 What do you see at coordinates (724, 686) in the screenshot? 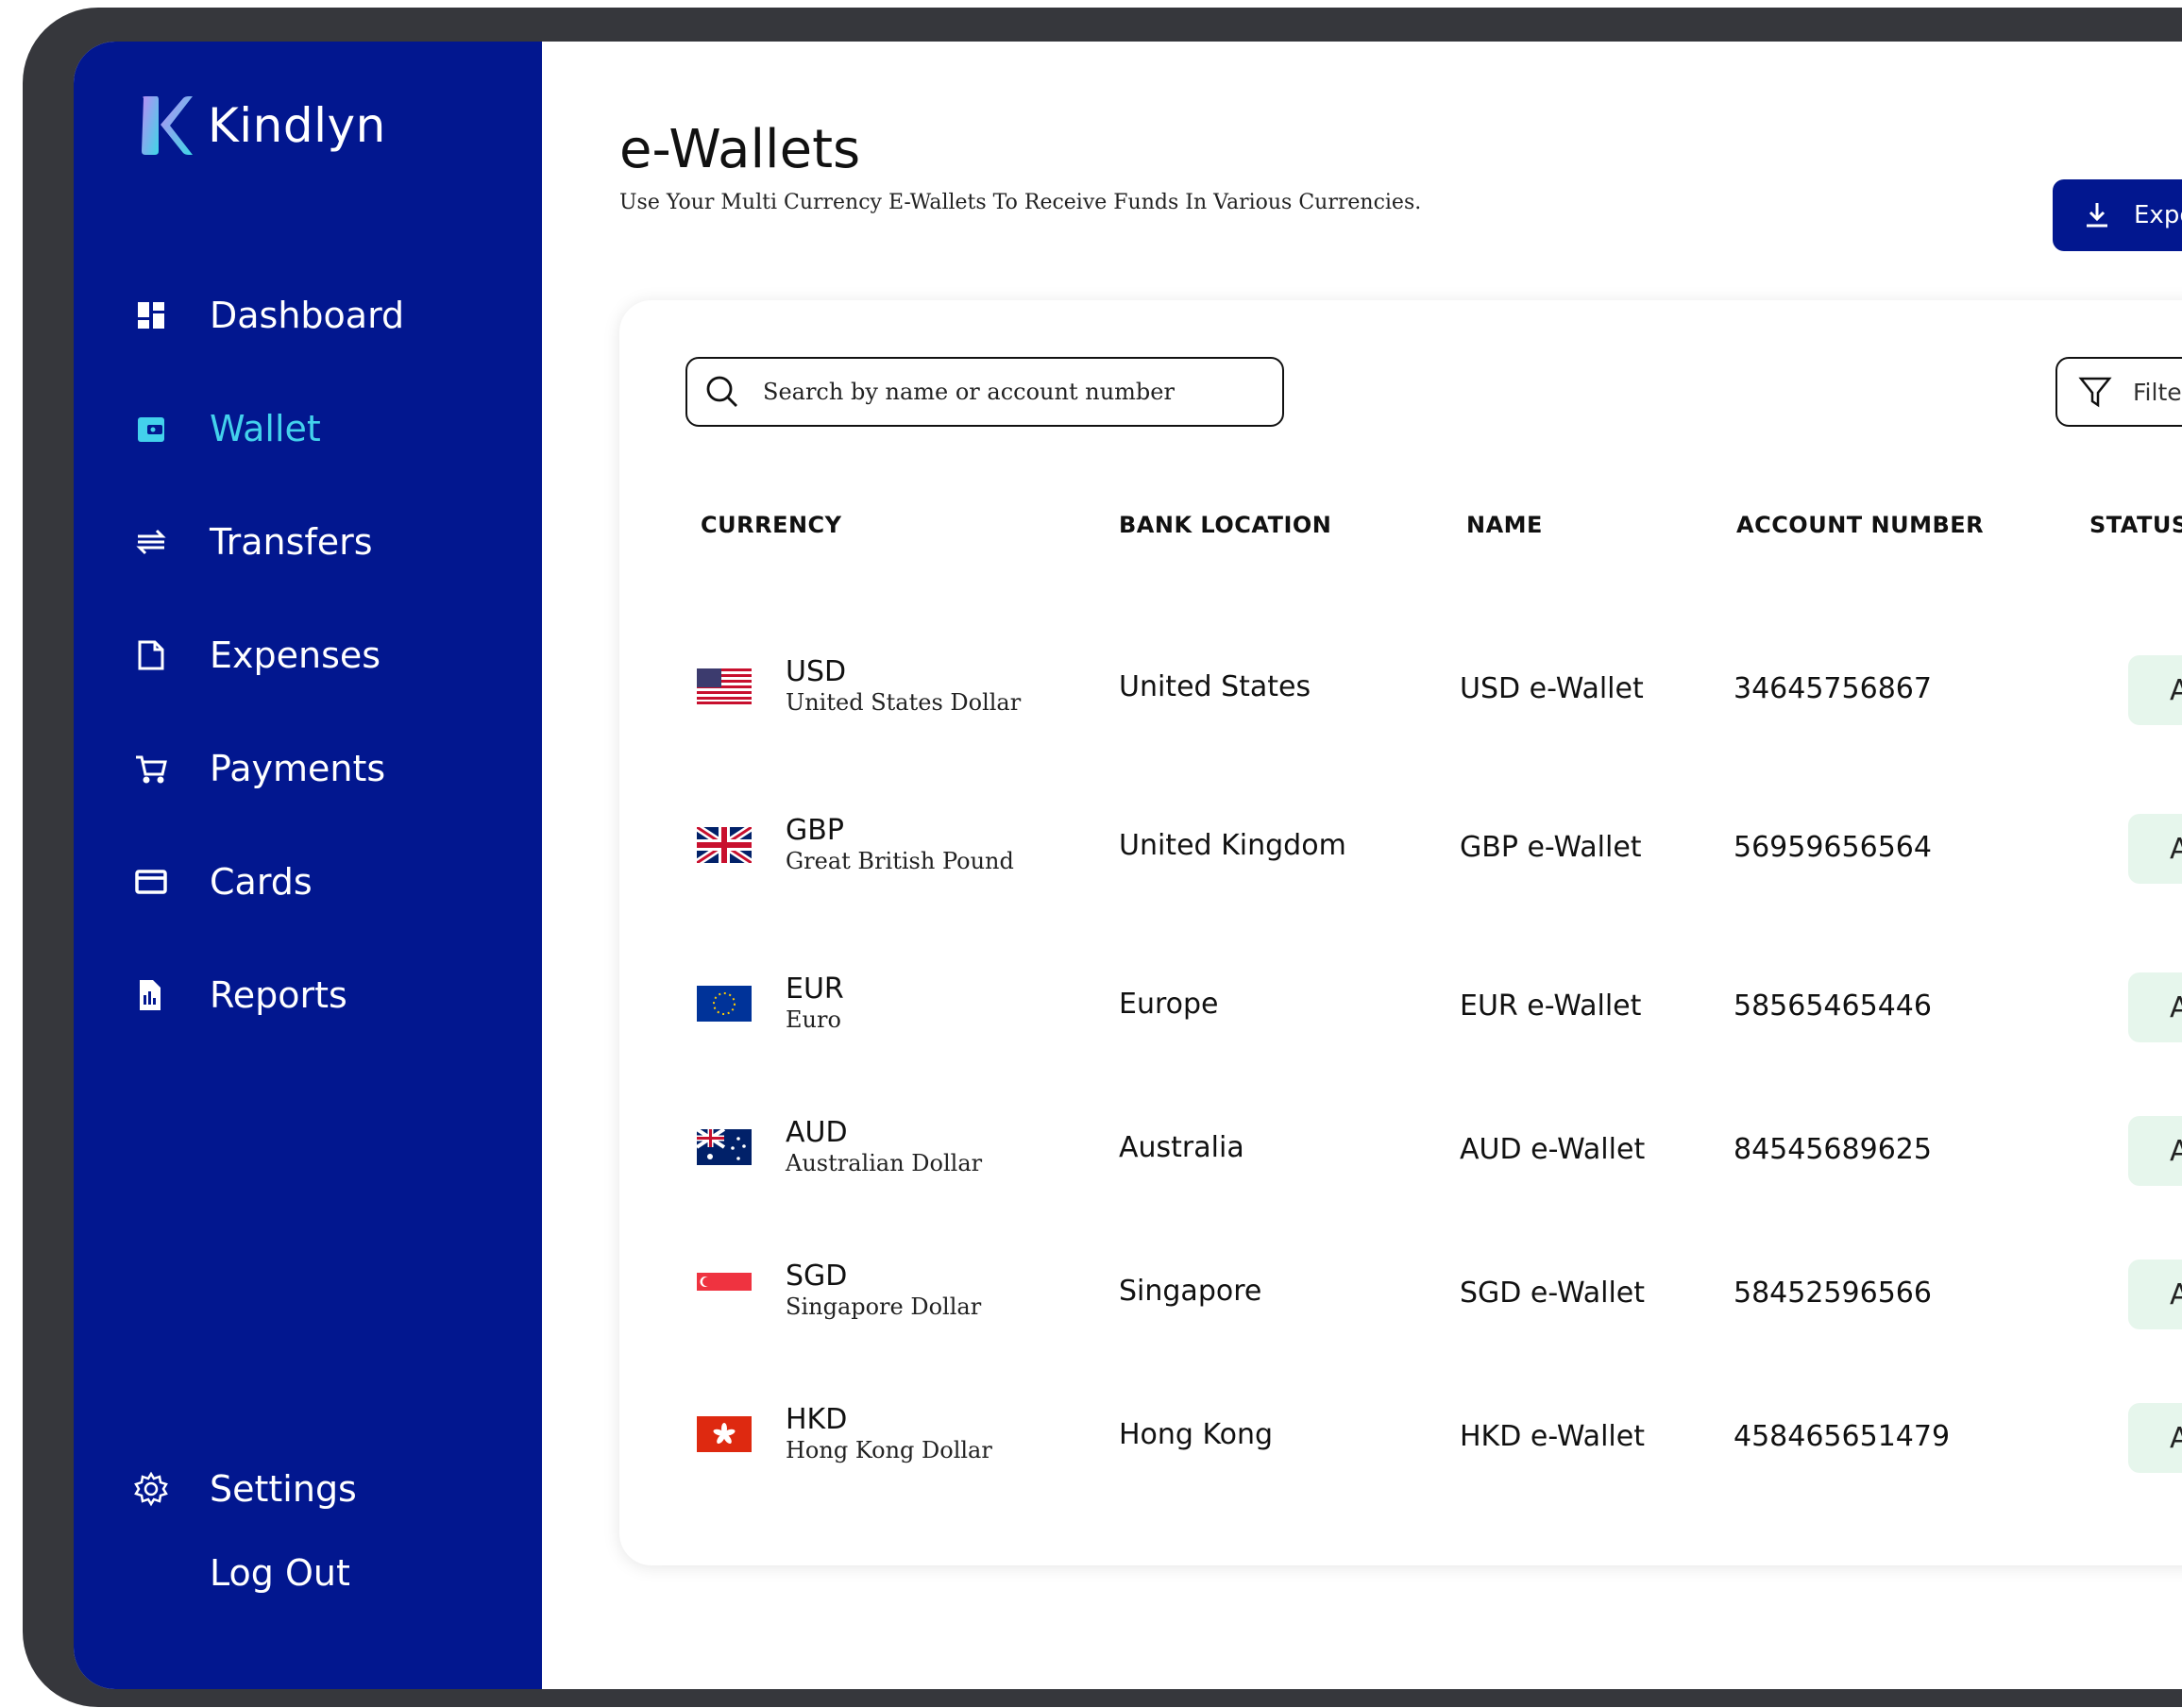
I see `us-flag-icon` at bounding box center [724, 686].